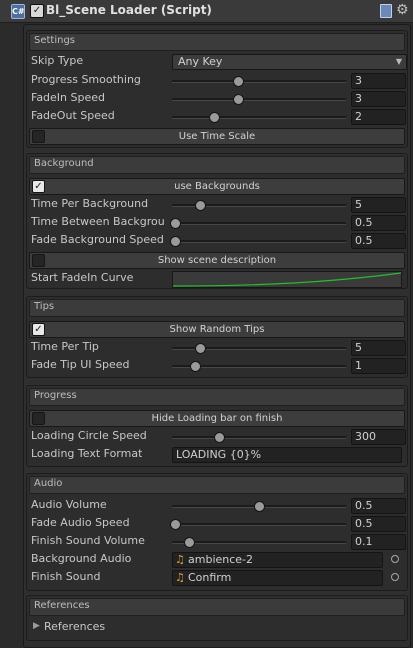  I want to click on progress-heading: Progress, so click(217, 397).